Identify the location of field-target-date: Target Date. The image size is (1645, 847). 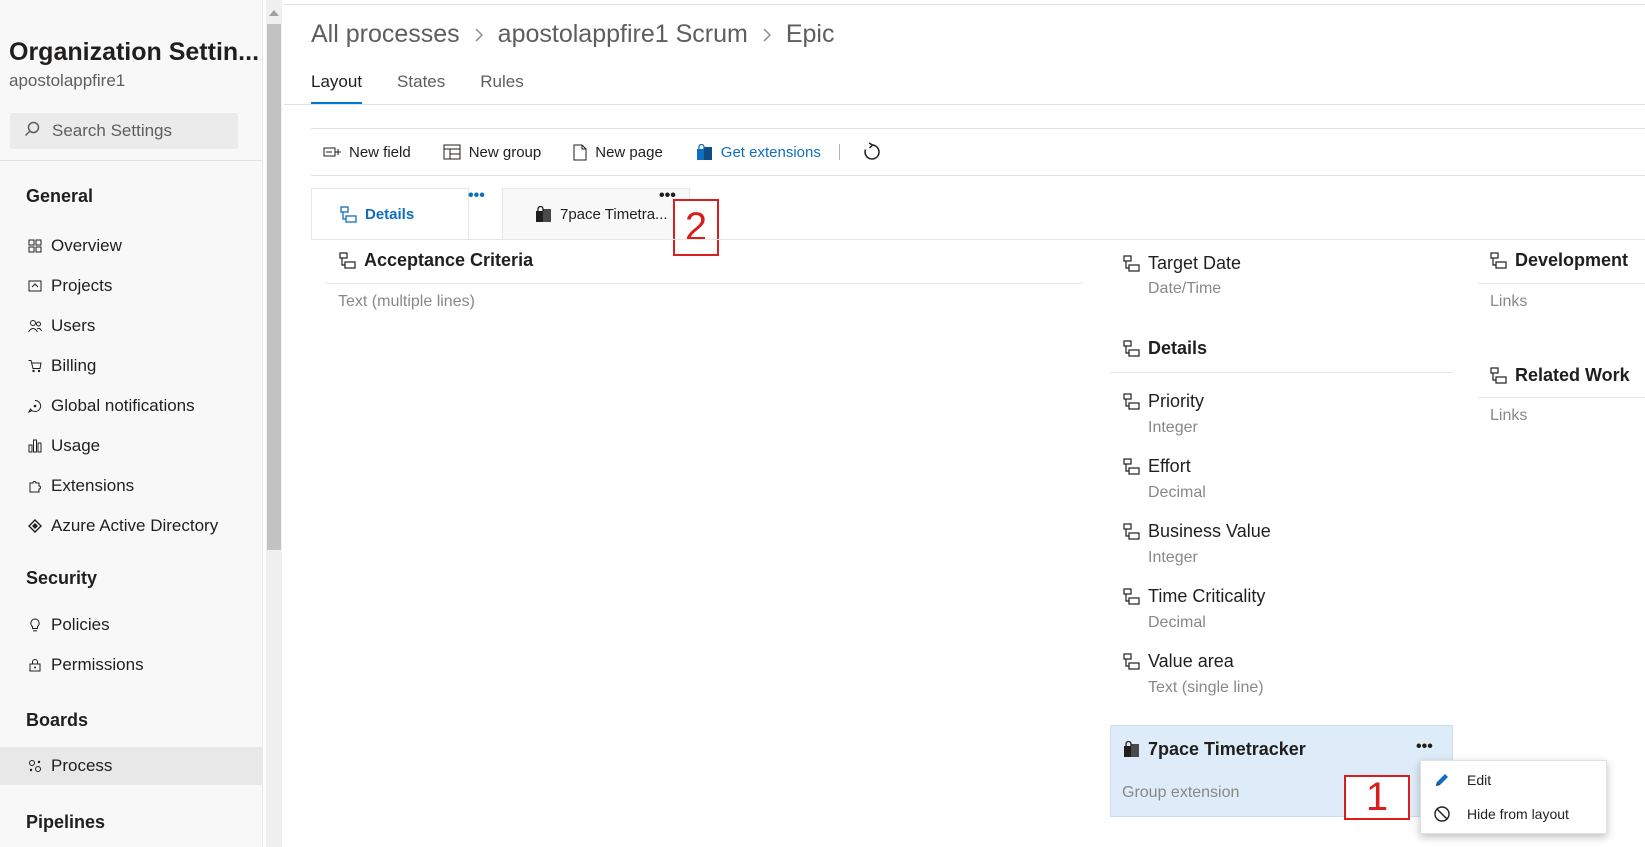
(1182, 263).